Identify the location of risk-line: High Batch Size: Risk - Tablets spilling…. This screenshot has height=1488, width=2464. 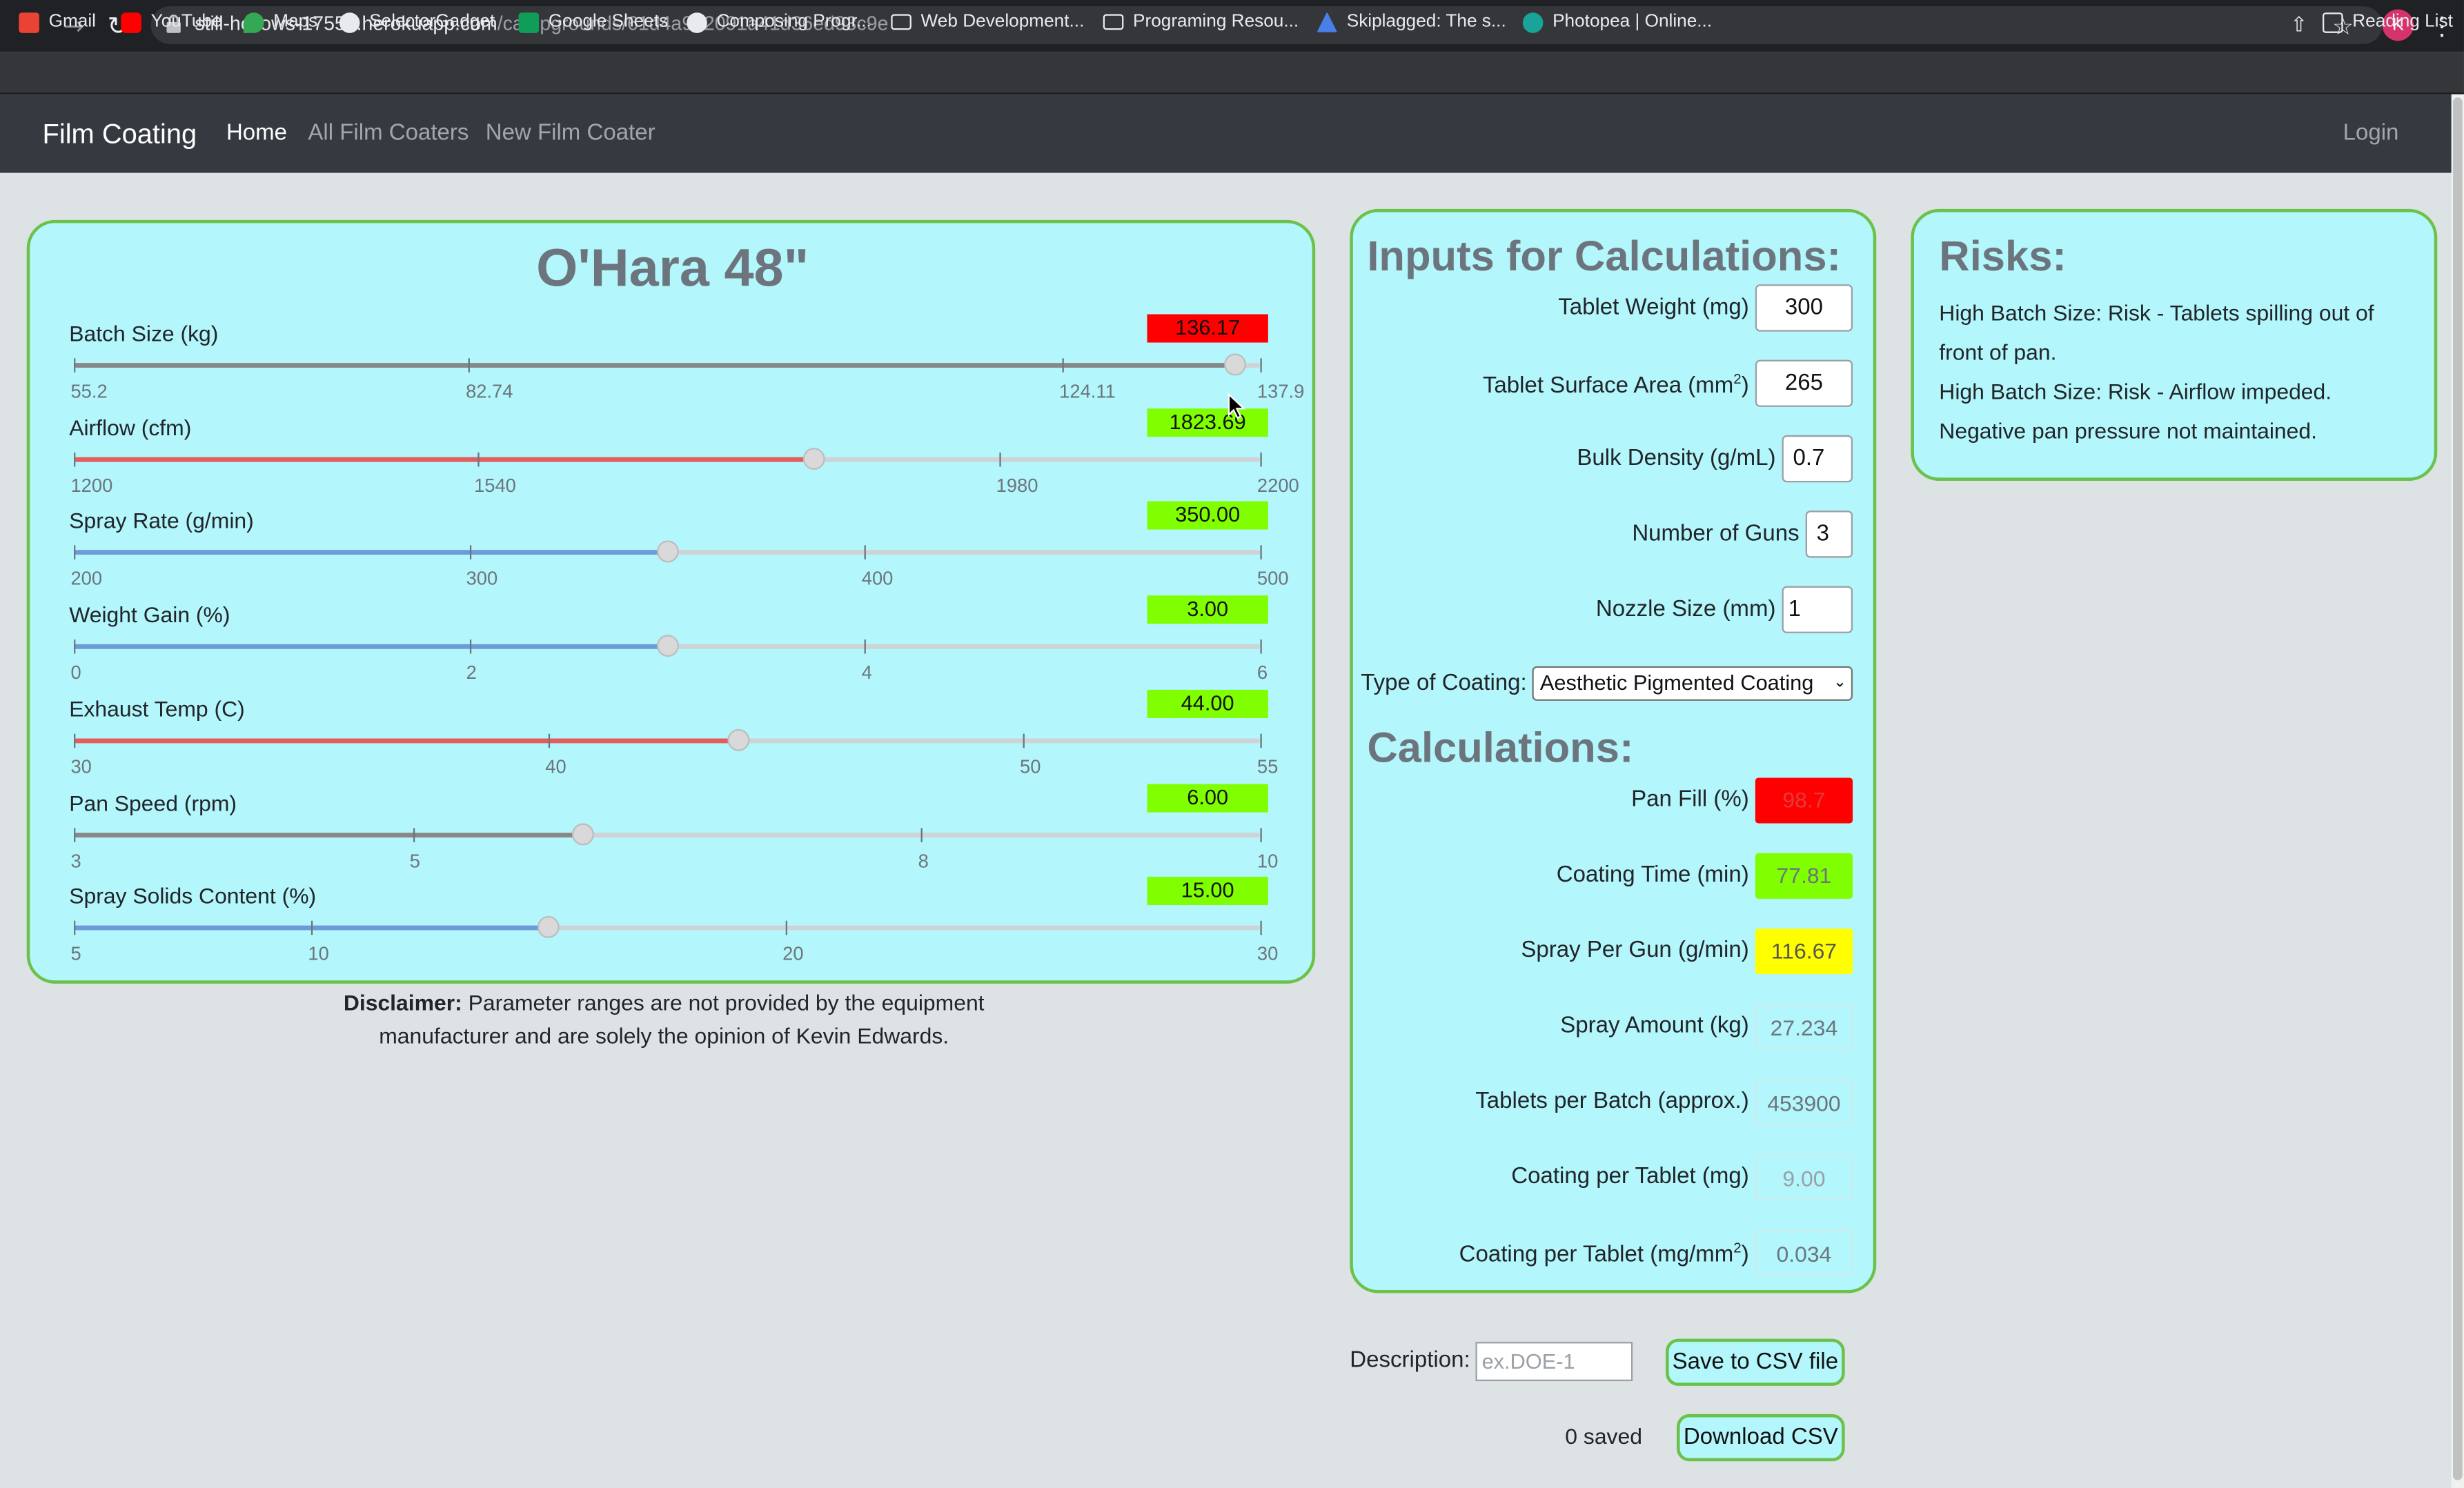
(2156, 313).